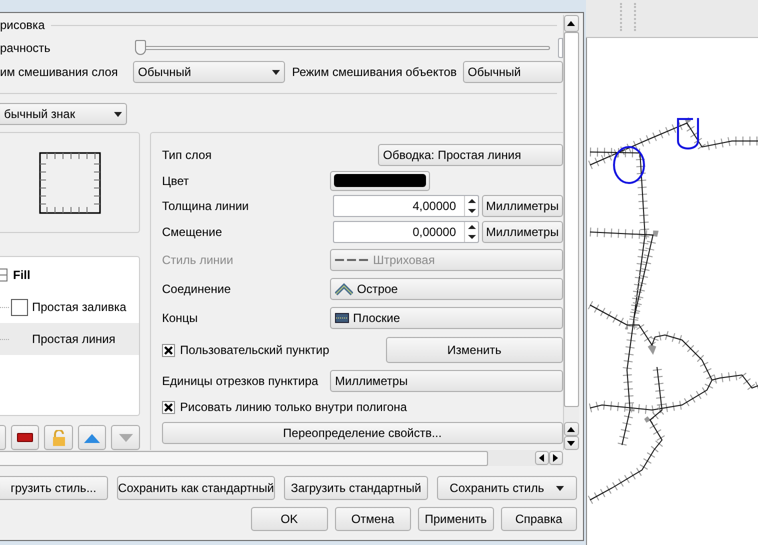 This screenshot has height=545, width=758. I want to click on style-button: Загрузить стандартный, so click(356, 488).